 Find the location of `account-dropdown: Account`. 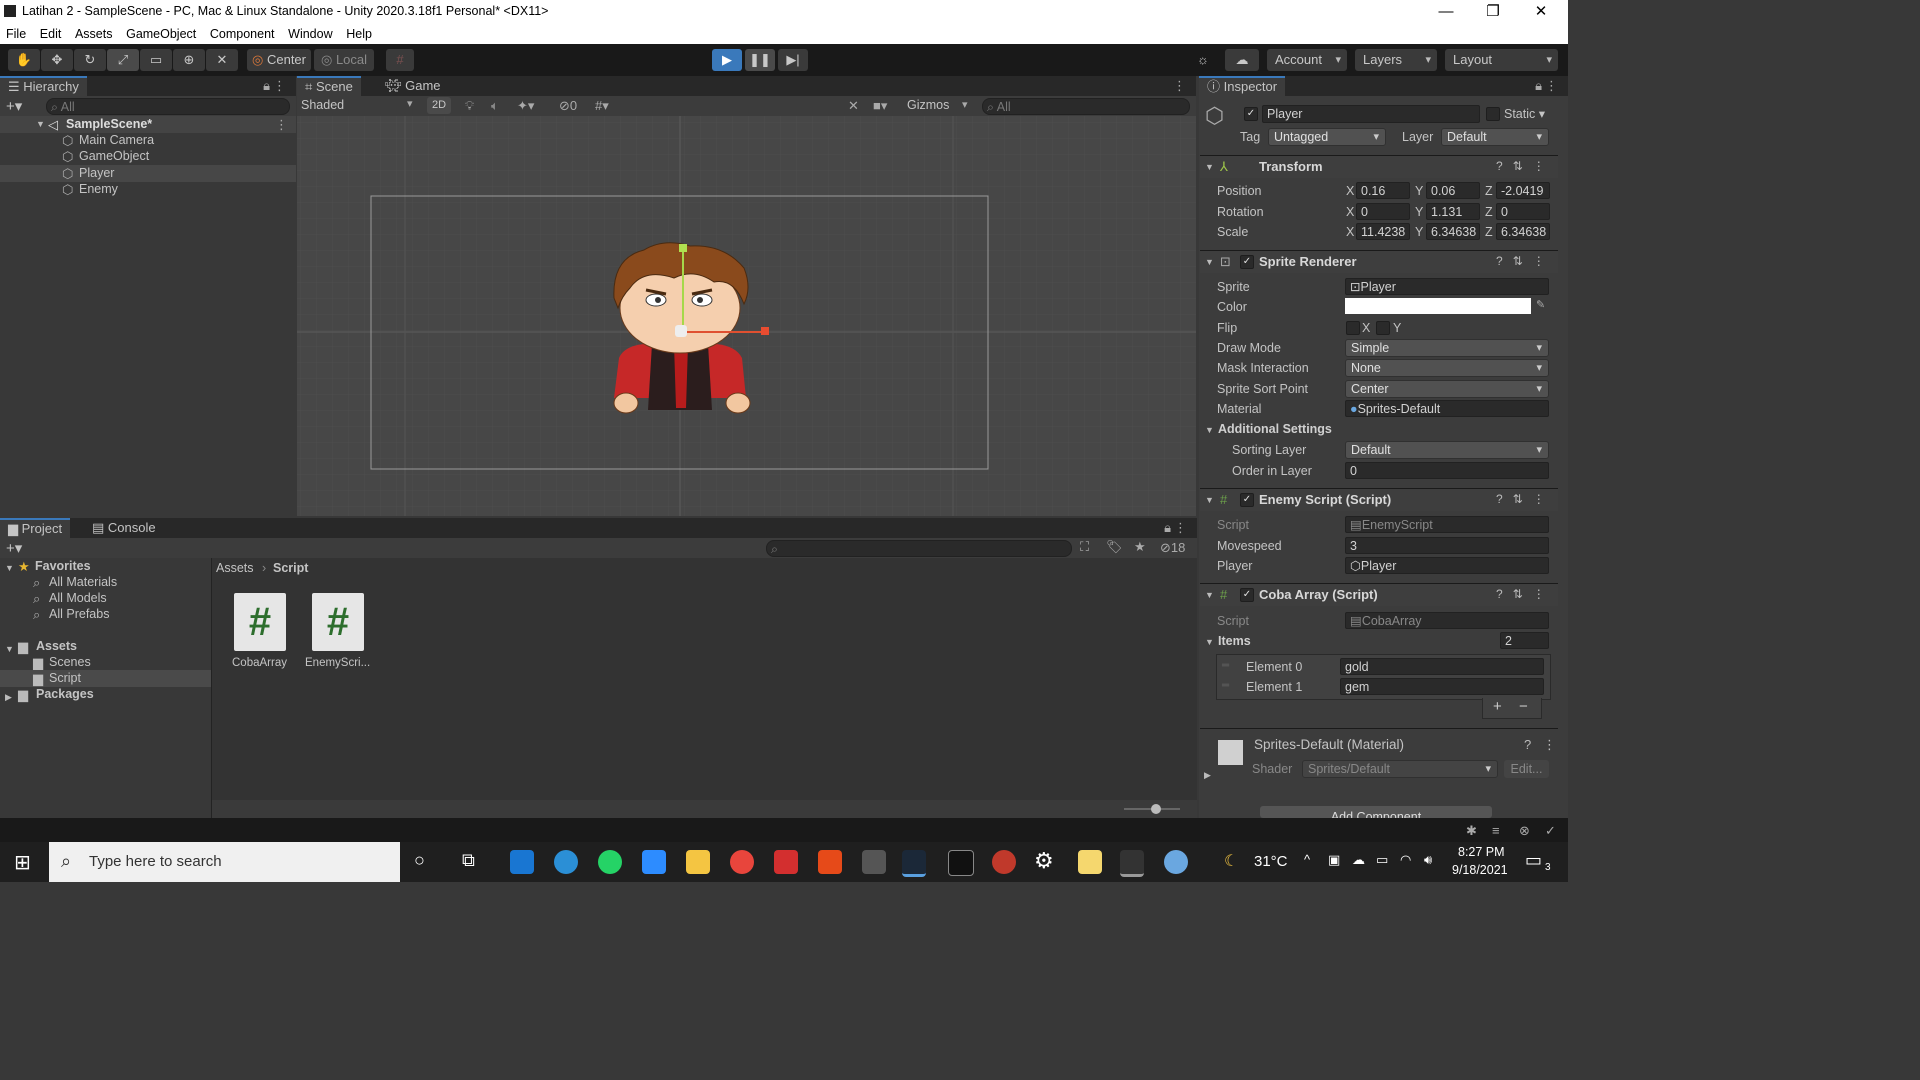

account-dropdown: Account is located at coordinates (1307, 60).